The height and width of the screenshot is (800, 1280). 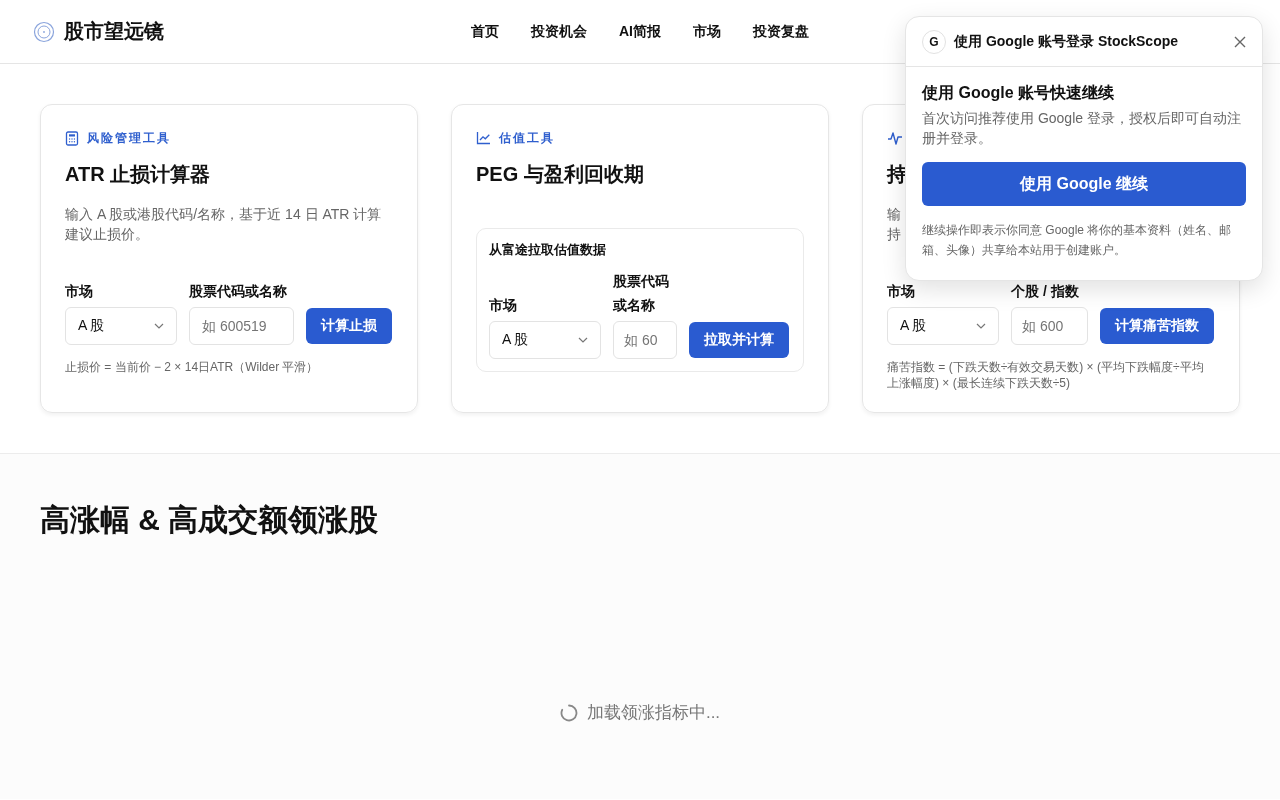 What do you see at coordinates (548, 250) in the screenshot?
I see `panel-title: 从富途拉取估值数据` at bounding box center [548, 250].